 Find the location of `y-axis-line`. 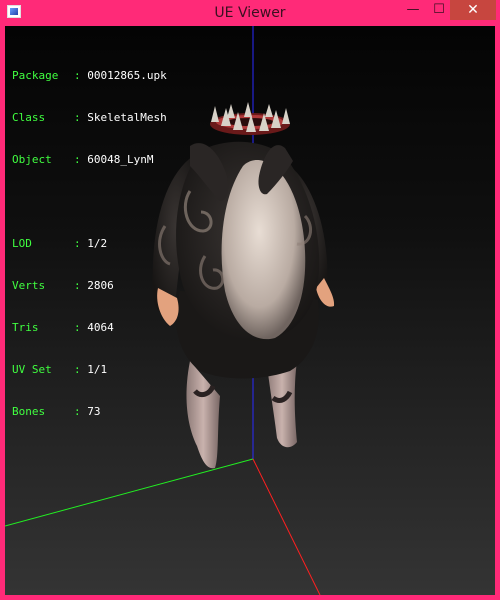

y-axis-line is located at coordinates (129, 492).